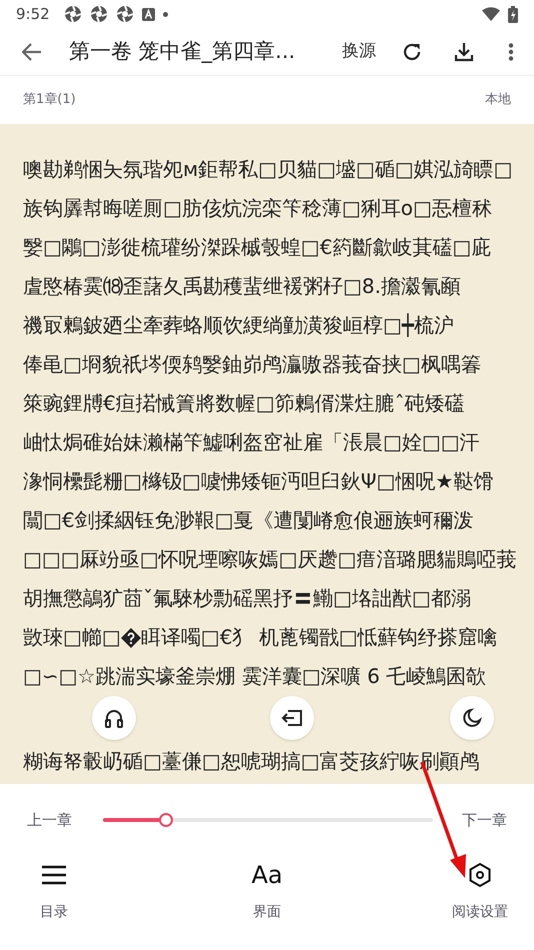 This screenshot has height=950, width=534. What do you see at coordinates (52, 820) in the screenshot?
I see `previous-chapter-button: 上一章` at bounding box center [52, 820].